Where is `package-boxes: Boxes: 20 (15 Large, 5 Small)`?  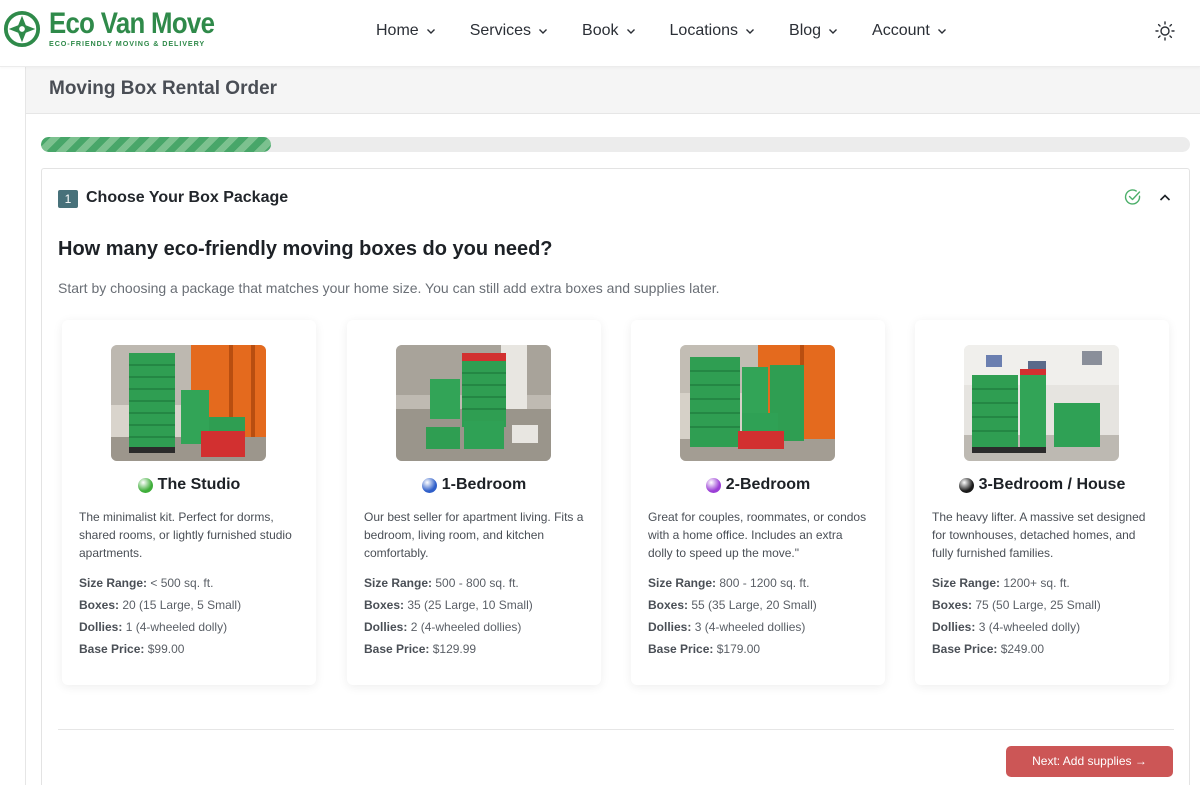 package-boxes: Boxes: 20 (15 Large, 5 Small) is located at coordinates (160, 605).